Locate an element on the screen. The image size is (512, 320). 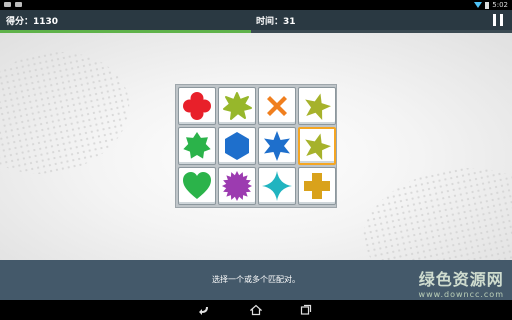
hexagon-icon is located at coordinates (237, 146).